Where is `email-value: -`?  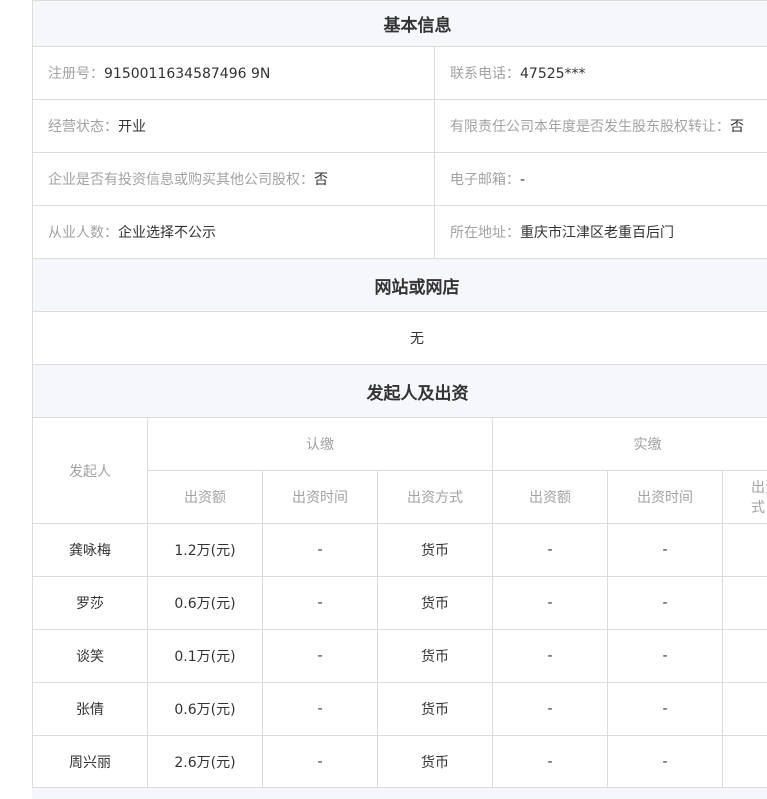
email-value: - is located at coordinates (522, 180).